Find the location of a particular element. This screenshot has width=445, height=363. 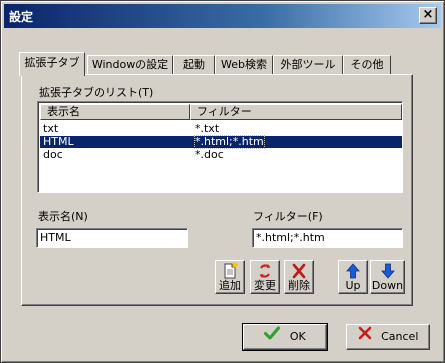

list-row-selected: HTML *.html;*.htm is located at coordinates (221, 142).